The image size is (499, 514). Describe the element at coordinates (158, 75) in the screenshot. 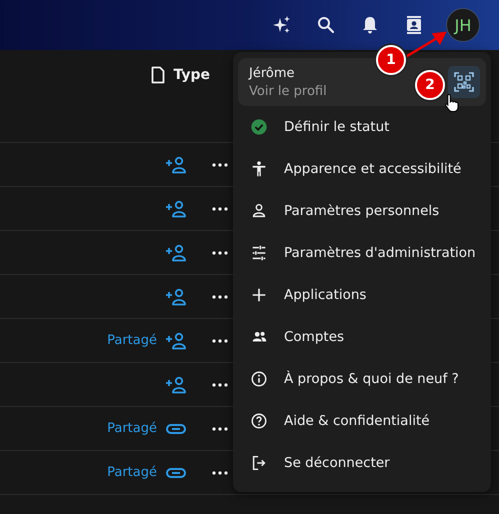

I see `file-icon` at that location.